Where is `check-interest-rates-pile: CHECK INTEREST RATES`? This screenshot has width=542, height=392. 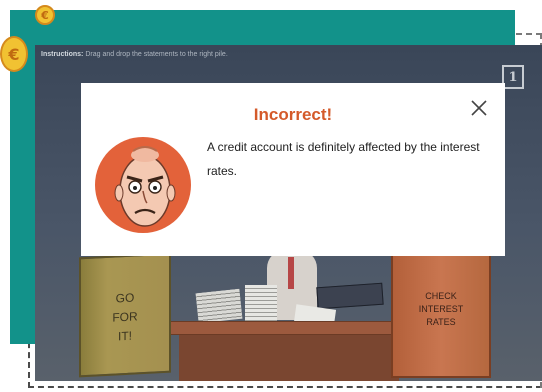
check-interest-rates-pile: CHECK INTEREST RATES is located at coordinates (441, 314).